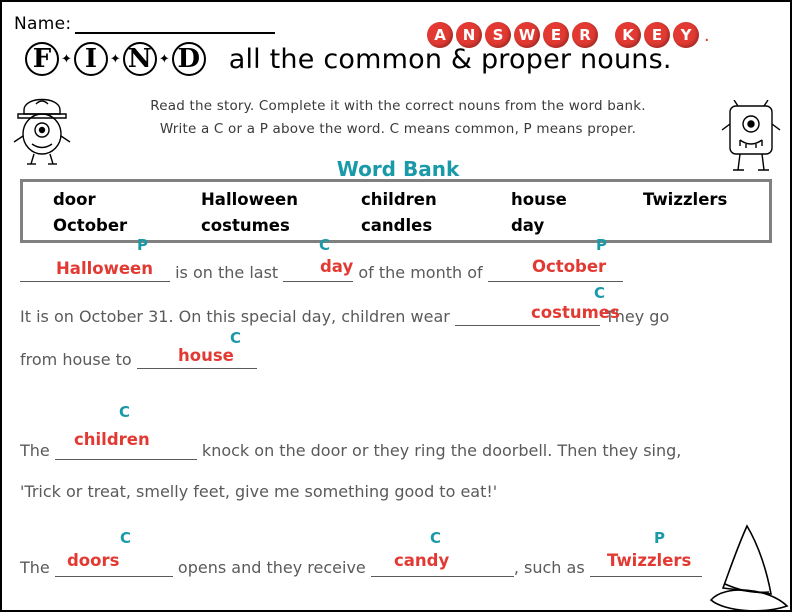 The image size is (792, 612). I want to click on find-word: F ✦ I ✦ N ✦ D, so click(115, 59).